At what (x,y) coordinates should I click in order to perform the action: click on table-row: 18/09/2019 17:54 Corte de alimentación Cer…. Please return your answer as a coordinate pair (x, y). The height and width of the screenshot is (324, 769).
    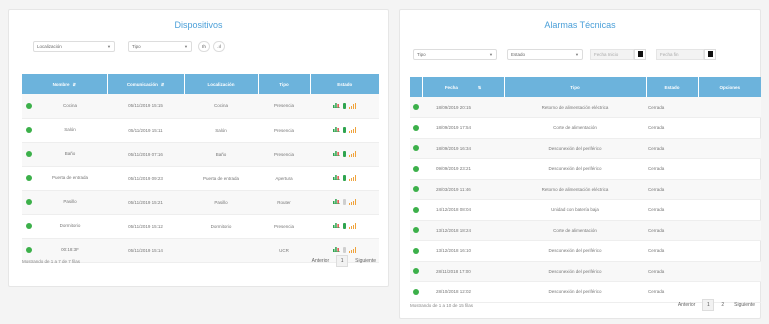
    Looking at the image, I should click on (585, 128).